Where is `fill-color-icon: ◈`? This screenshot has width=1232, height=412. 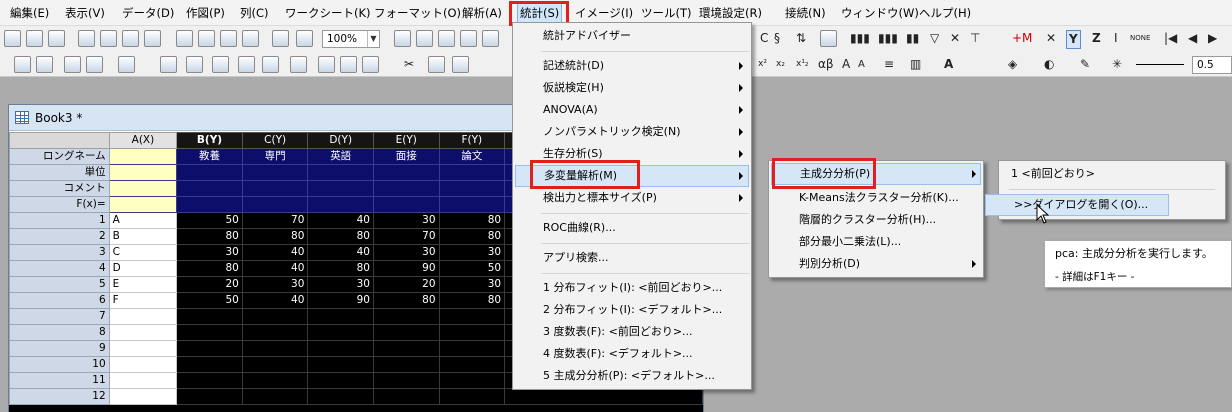
fill-color-icon: ◈ is located at coordinates (1012, 64).